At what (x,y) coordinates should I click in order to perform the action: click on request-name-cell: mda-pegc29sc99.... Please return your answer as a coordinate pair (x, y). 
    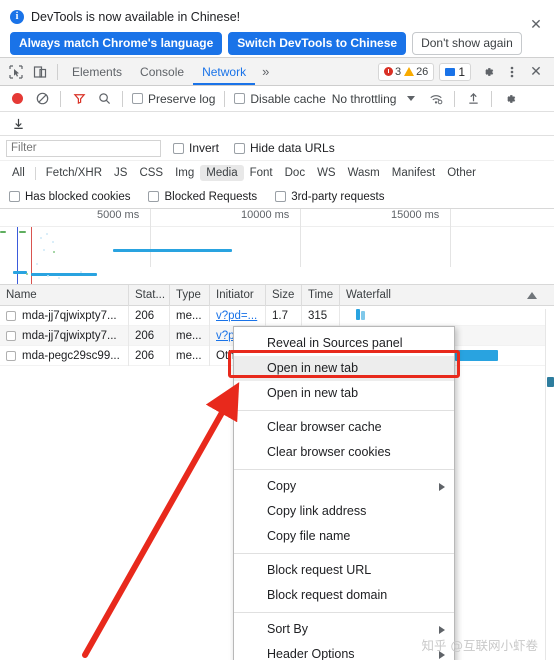
    Looking at the image, I should click on (64, 355).